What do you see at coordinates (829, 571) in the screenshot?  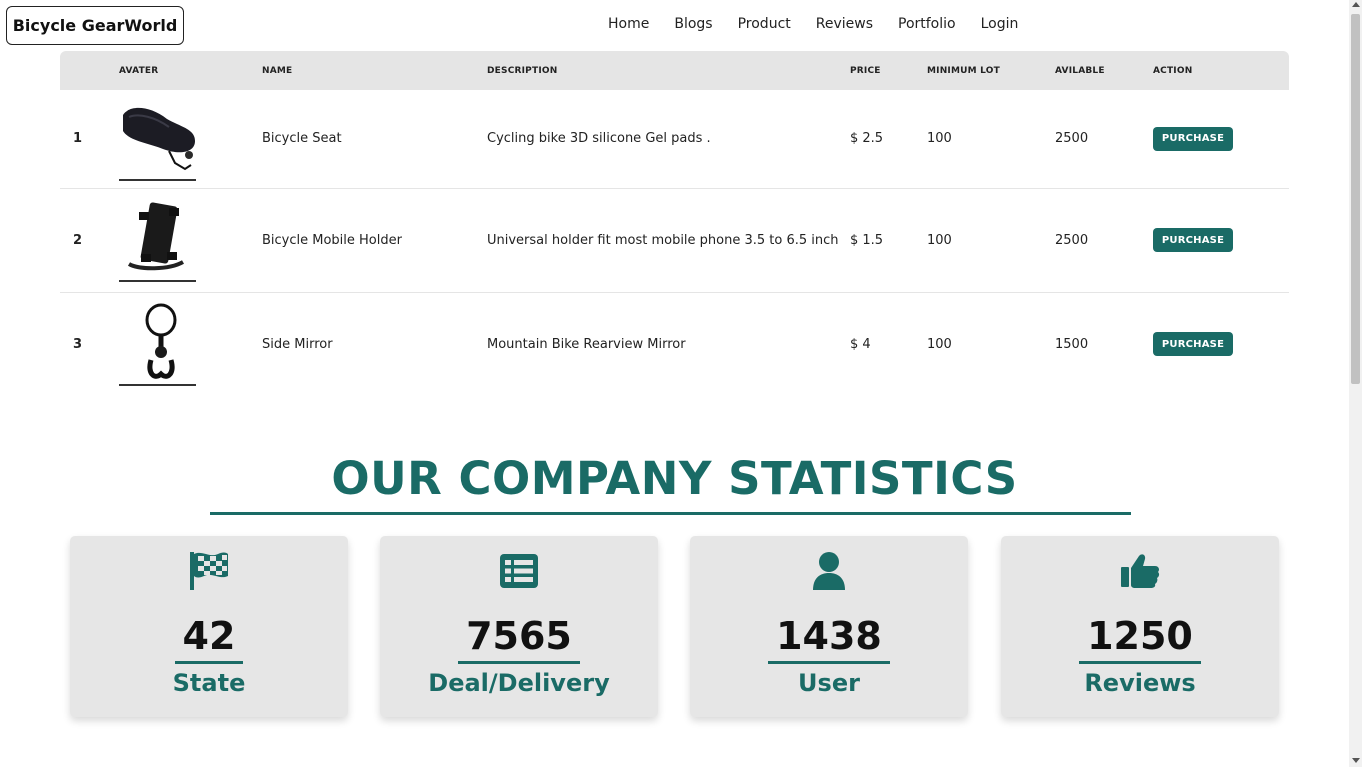 I see `user-icon` at bounding box center [829, 571].